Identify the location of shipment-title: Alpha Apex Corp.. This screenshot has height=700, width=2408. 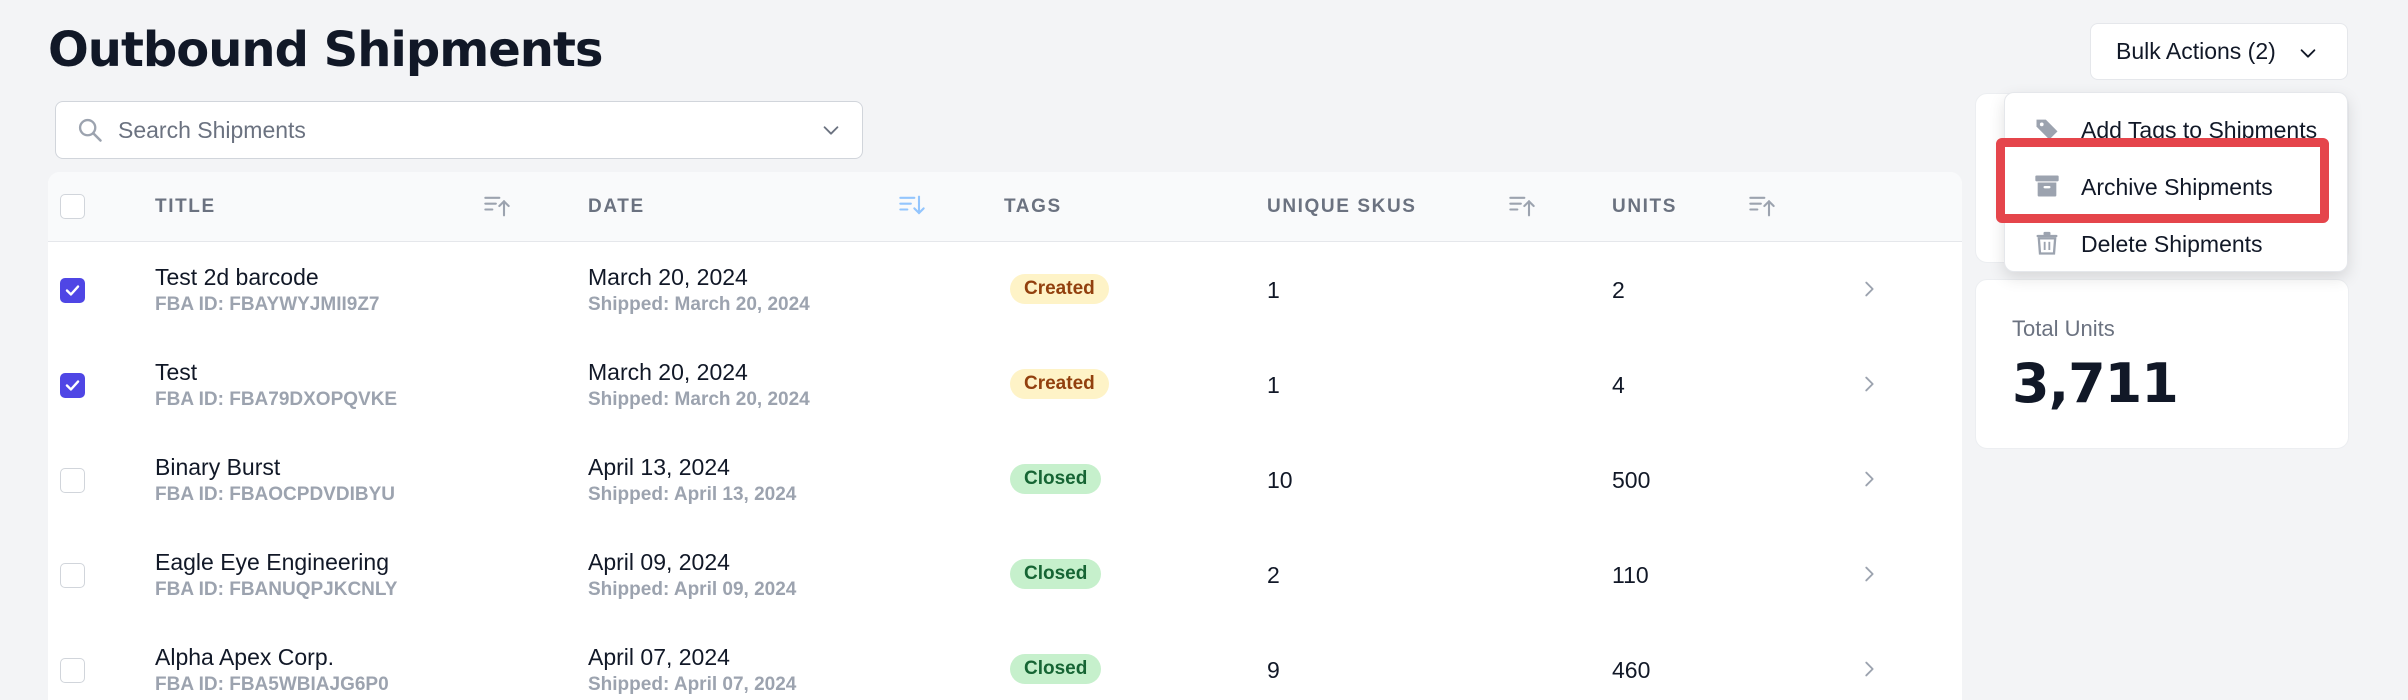
(244, 657).